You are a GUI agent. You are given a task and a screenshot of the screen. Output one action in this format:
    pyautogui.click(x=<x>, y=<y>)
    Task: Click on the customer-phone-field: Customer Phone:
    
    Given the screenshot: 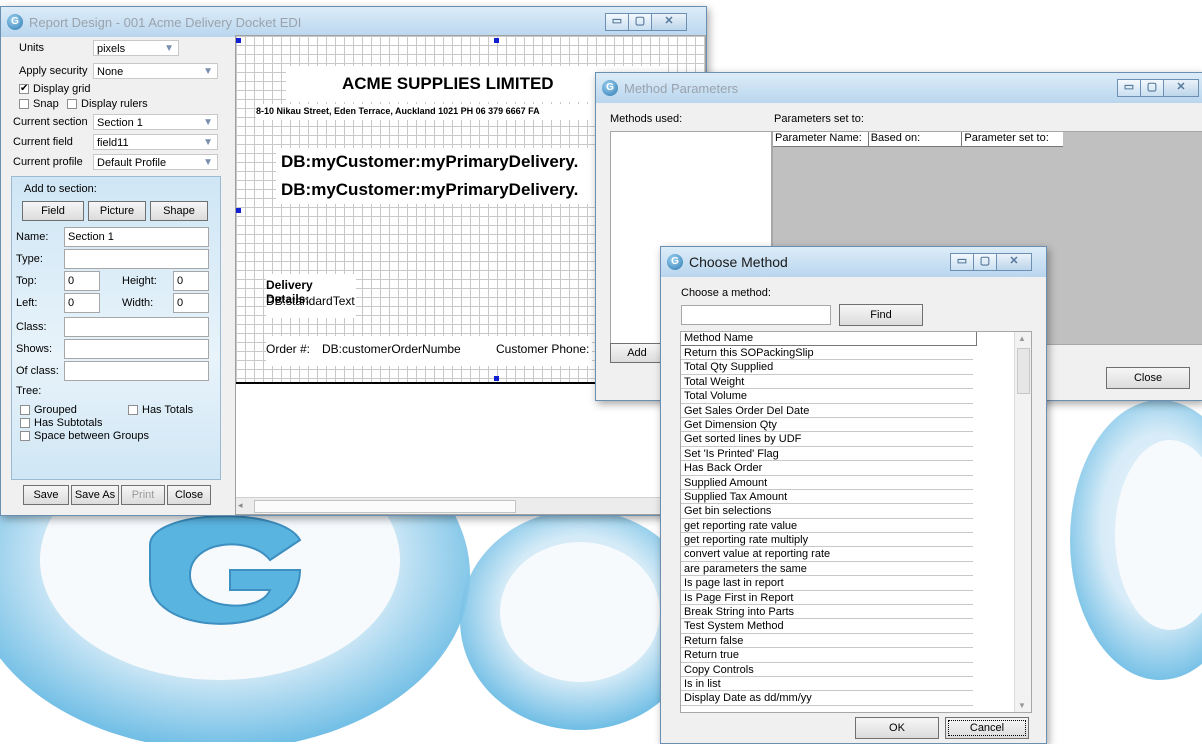 What is the action you would take?
    pyautogui.click(x=542, y=351)
    